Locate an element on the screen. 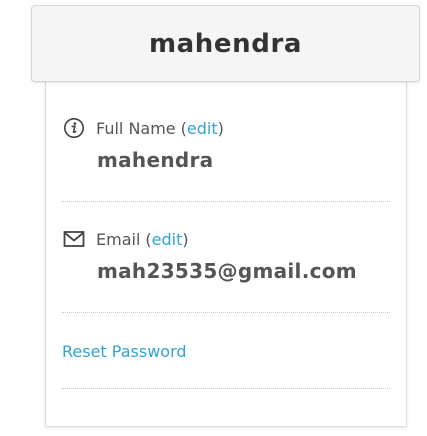 The height and width of the screenshot is (436, 427). full-name-label: Full Name is located at coordinates (136, 128).